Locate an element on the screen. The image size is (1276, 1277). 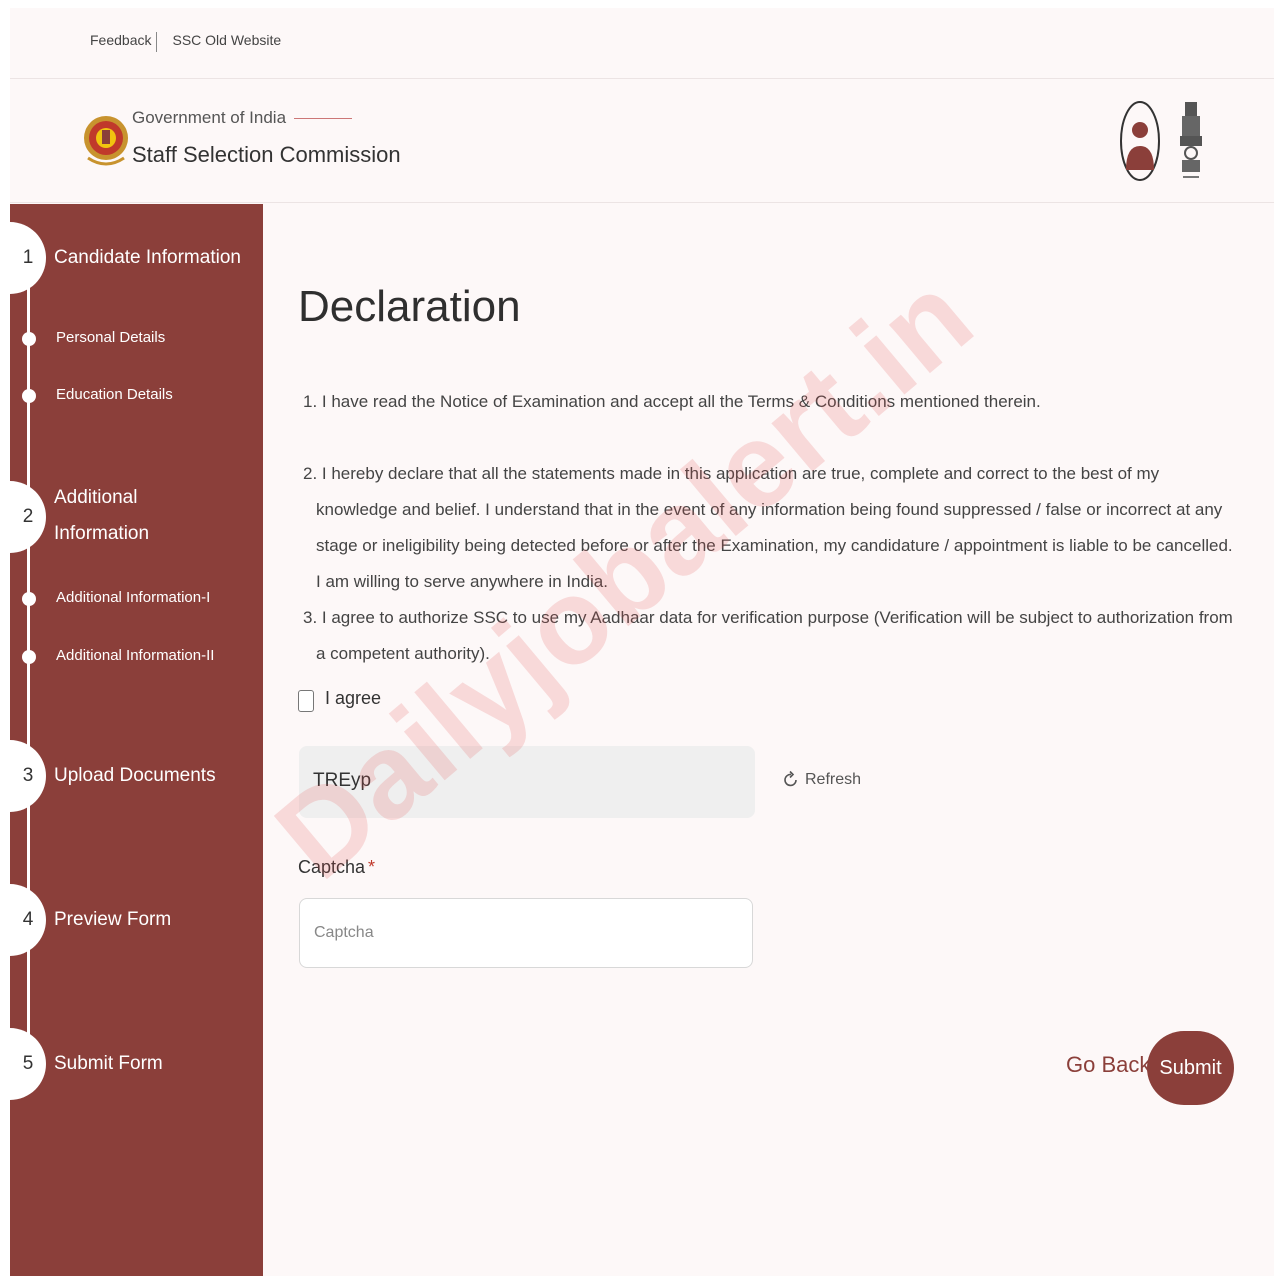
sub-step-additional-info-1: Additional Information-I is located at coordinates (133, 597).